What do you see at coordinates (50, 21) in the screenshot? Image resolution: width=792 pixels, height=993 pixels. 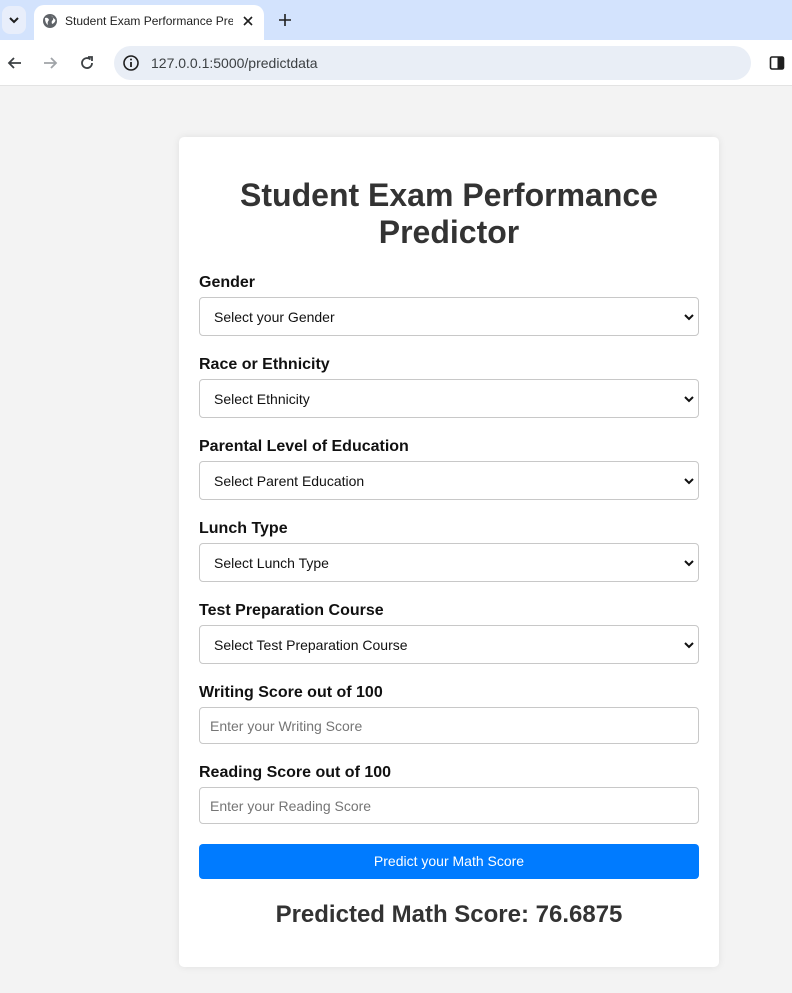 I see `globe-icon` at bounding box center [50, 21].